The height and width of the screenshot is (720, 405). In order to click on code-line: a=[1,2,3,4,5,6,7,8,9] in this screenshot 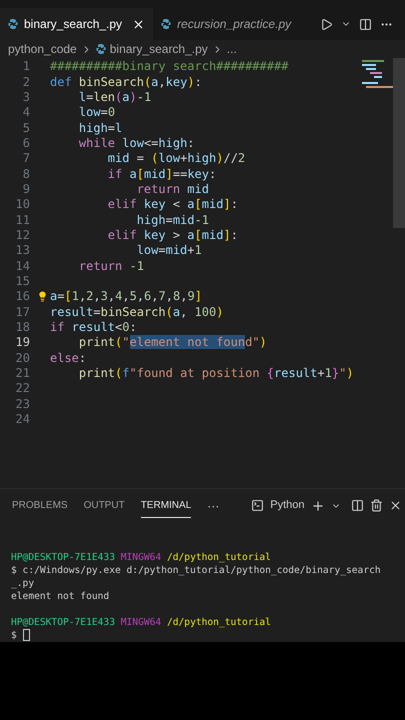, I will do `click(126, 296)`.